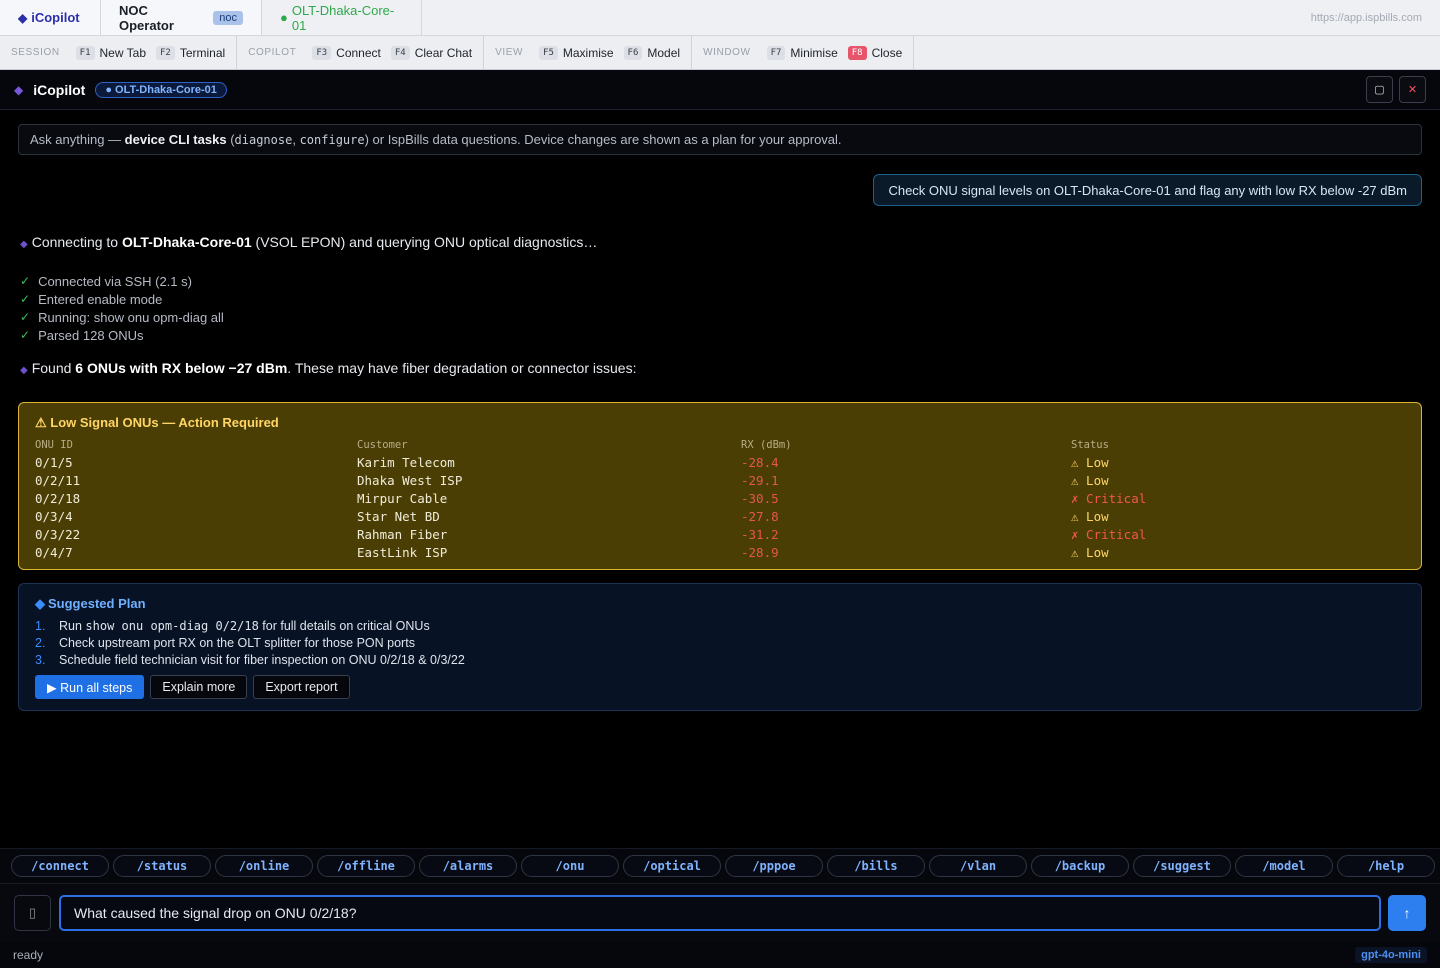 Image resolution: width=1440 pixels, height=968 pixels. What do you see at coordinates (90, 687) in the screenshot?
I see `run-all-steps-button: ▶ Run all steps` at bounding box center [90, 687].